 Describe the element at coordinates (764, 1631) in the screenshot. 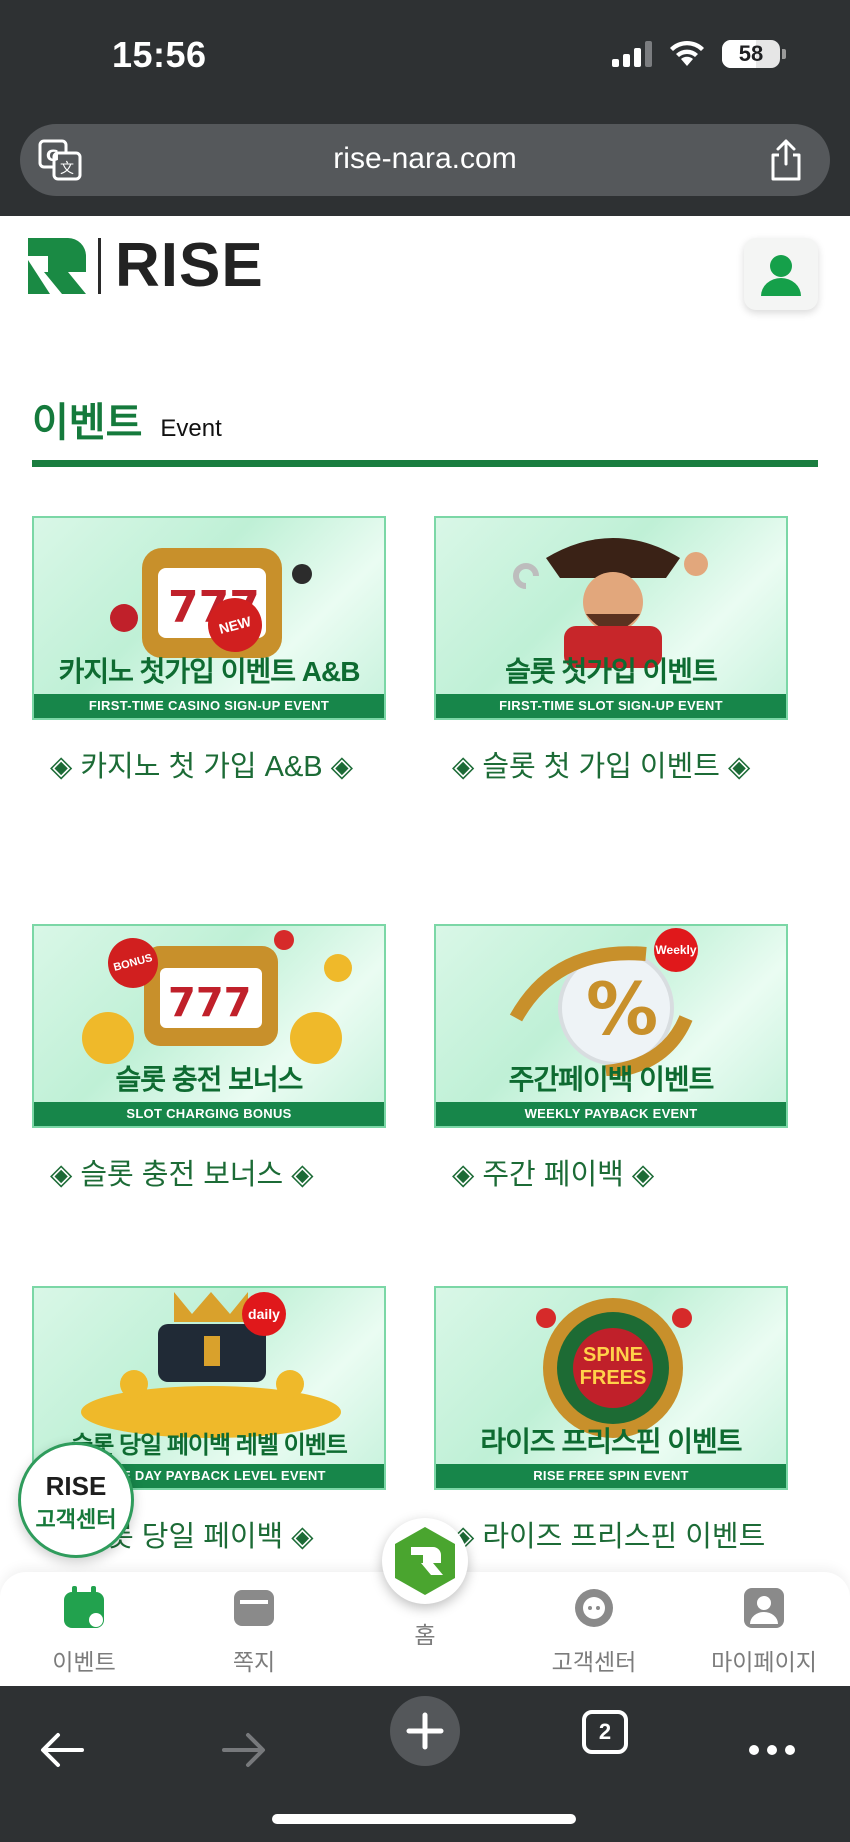

I see `nav-mypage: 마이페이지` at that location.